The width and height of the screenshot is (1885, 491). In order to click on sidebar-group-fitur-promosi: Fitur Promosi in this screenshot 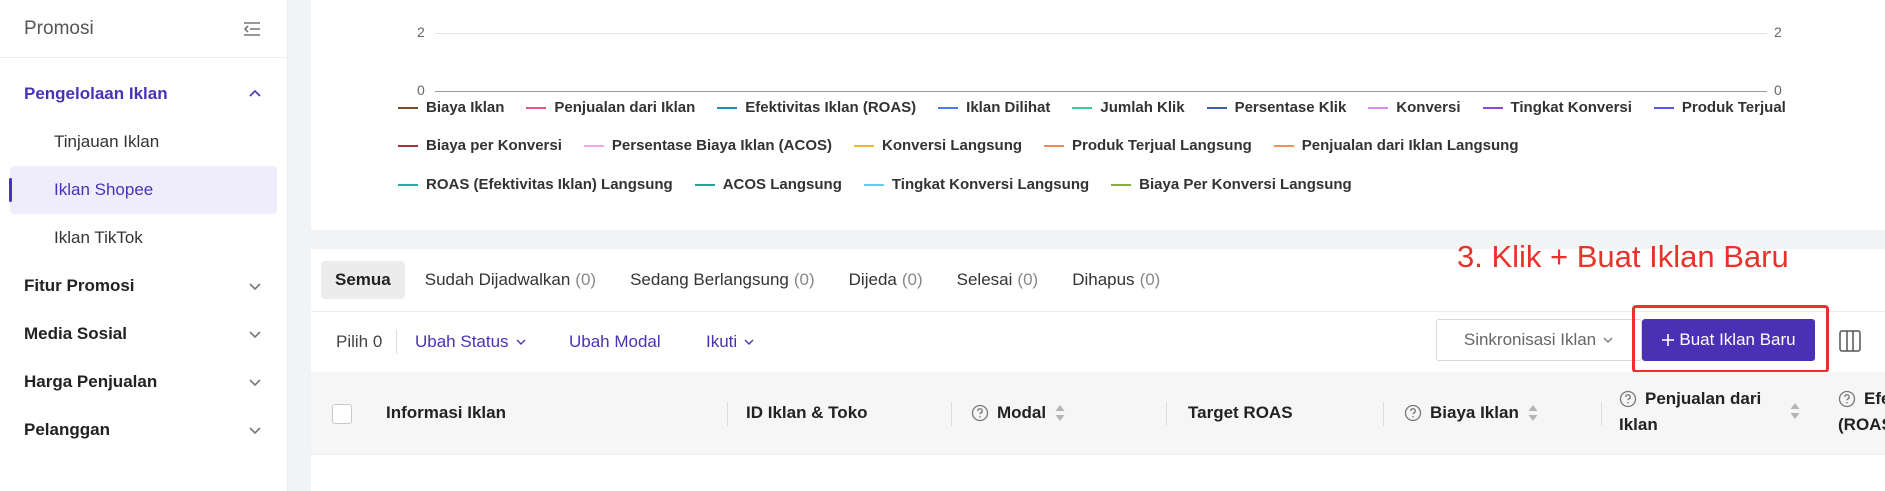, I will do `click(143, 286)`.